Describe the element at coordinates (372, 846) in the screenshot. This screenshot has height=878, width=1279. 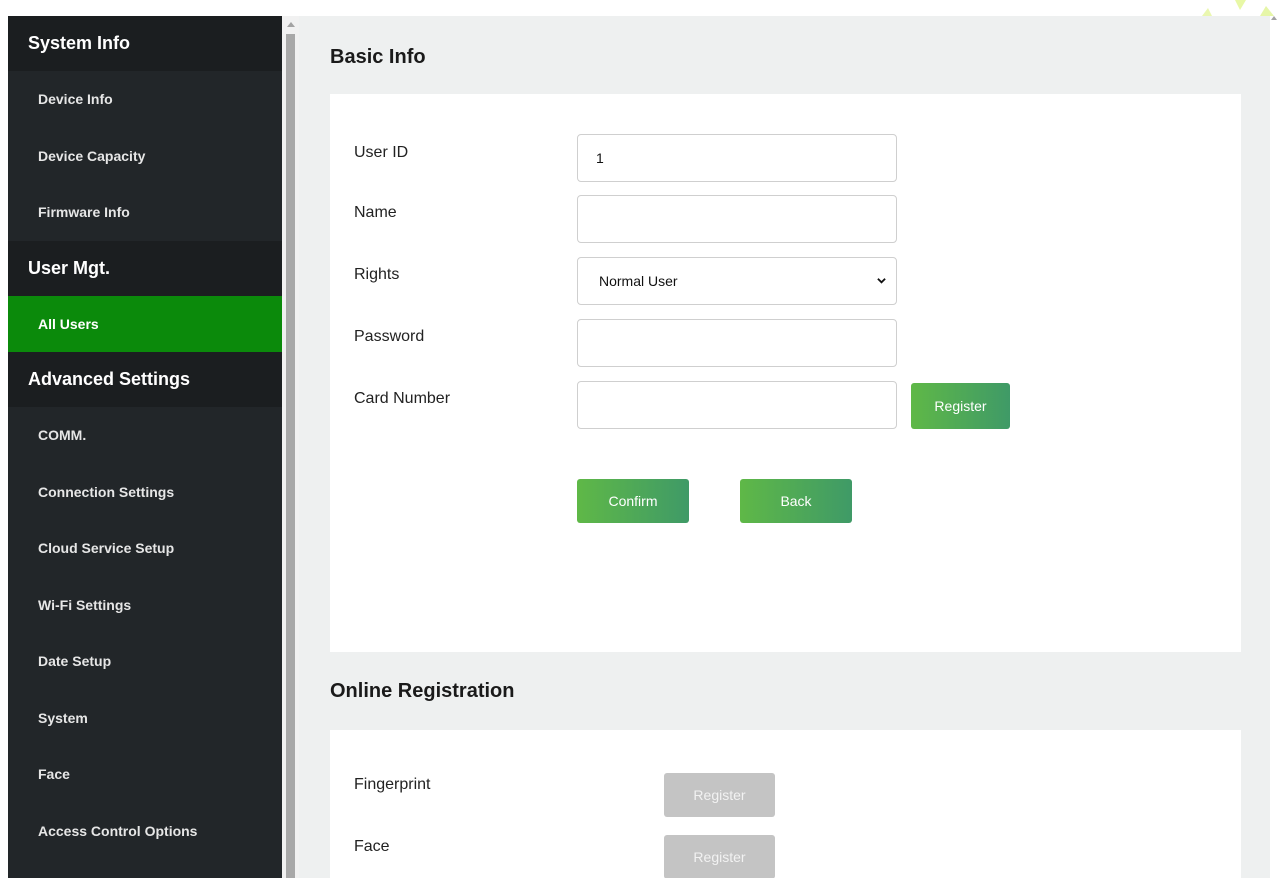
I see `face-label: Face` at that location.